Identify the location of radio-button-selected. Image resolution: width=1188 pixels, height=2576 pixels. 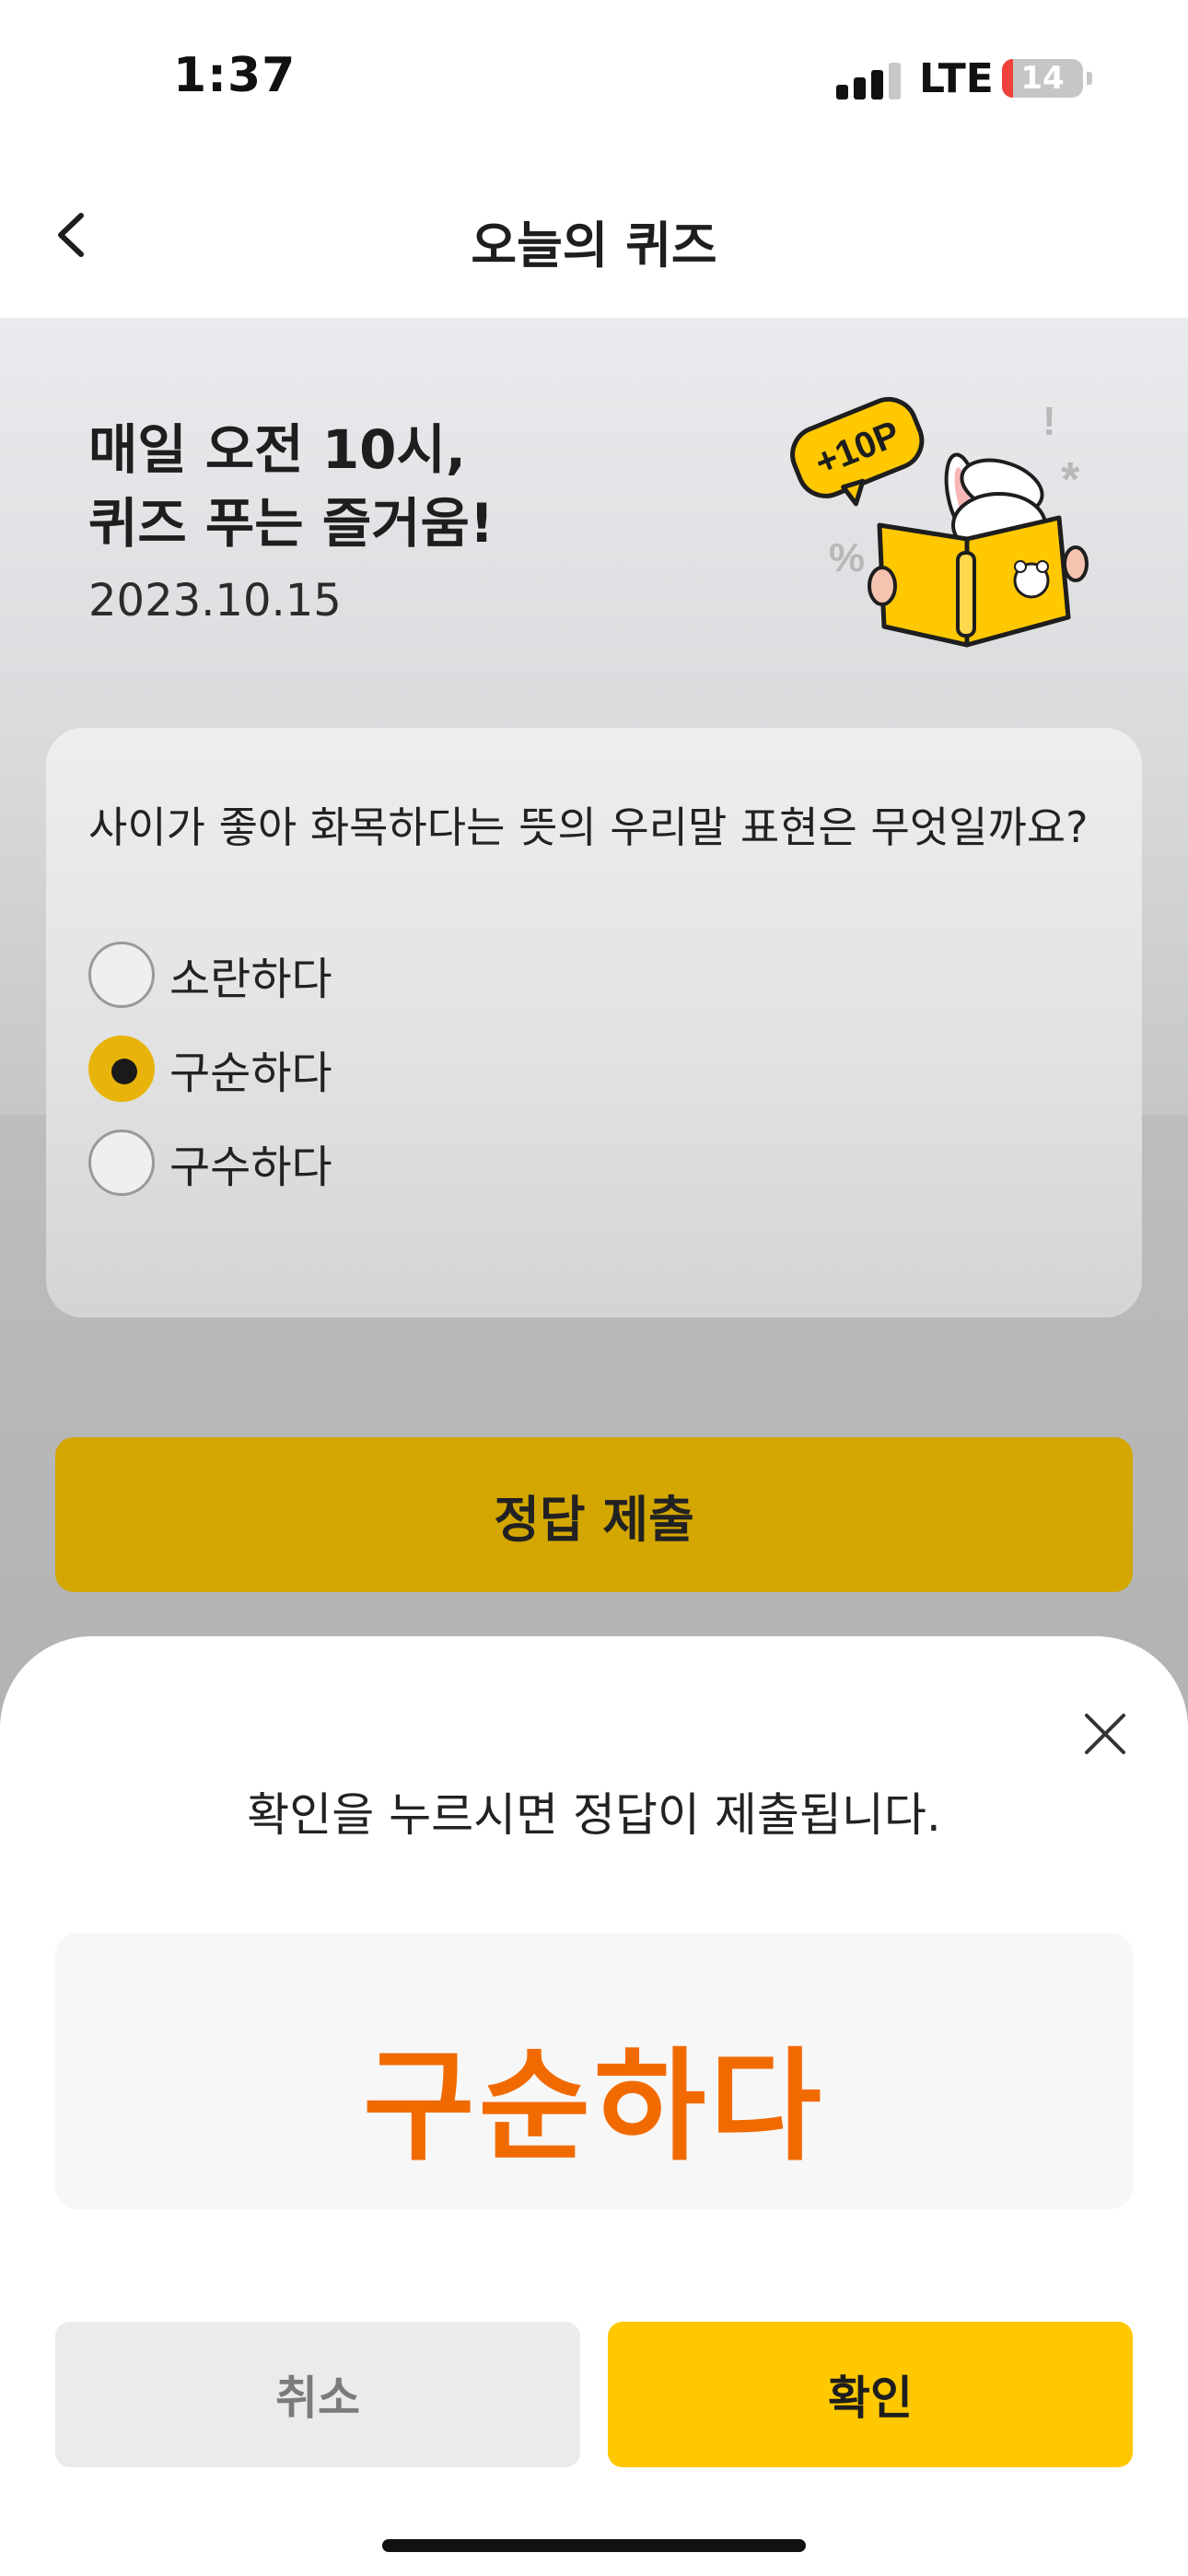
(121, 1069).